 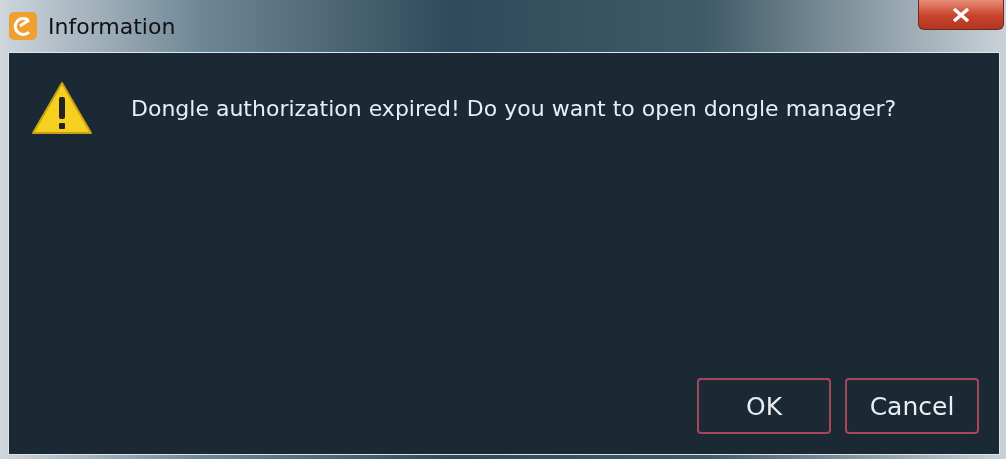 I want to click on close-button, so click(x=961, y=15).